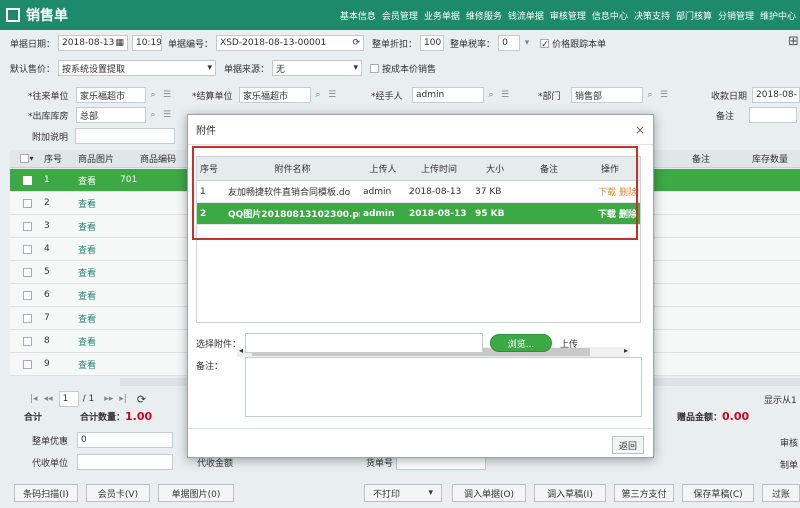  I want to click on warehouse-label: *出库库房, so click(48, 116).